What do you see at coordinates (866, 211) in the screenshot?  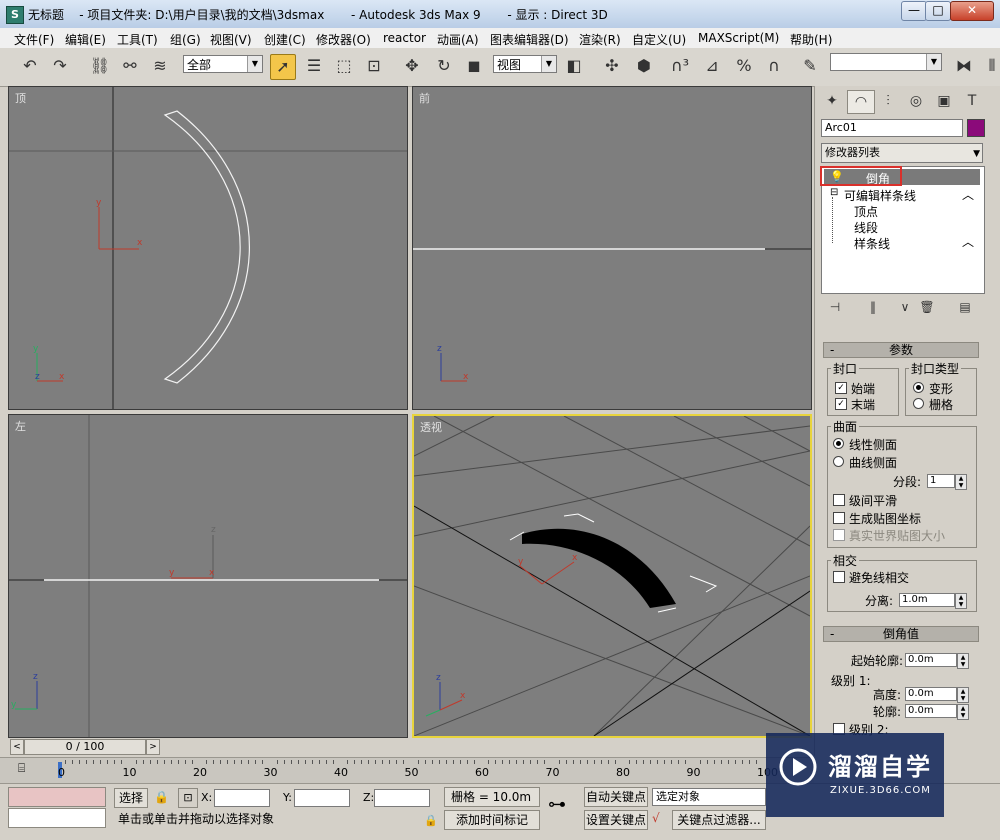 I see `stack-sub-vertex: 顶点` at bounding box center [866, 211].